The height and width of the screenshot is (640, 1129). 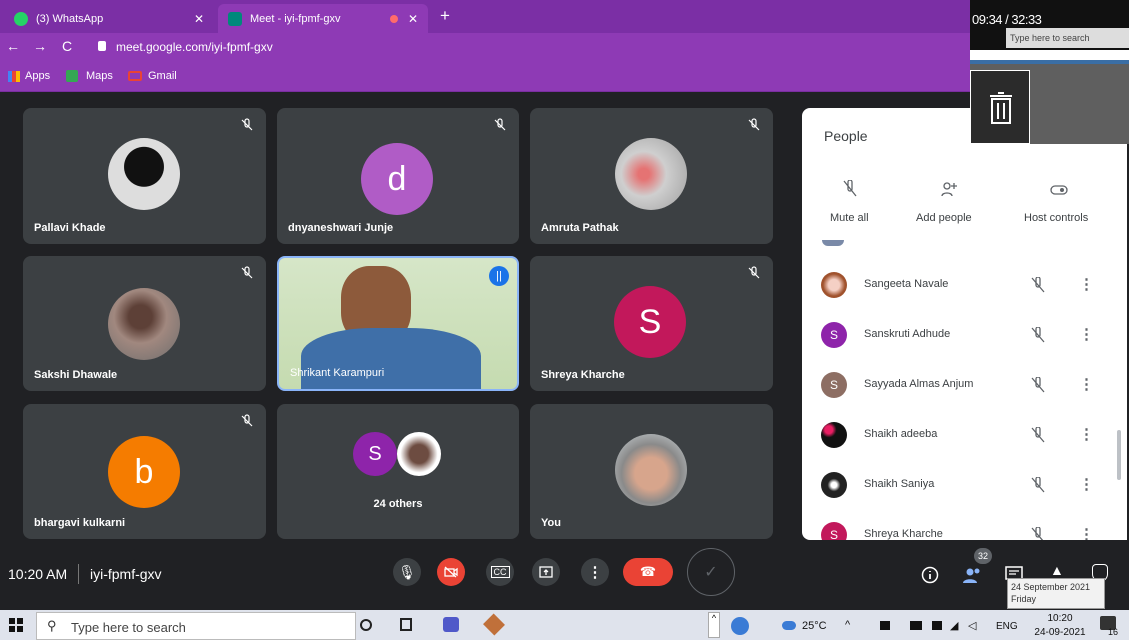 What do you see at coordinates (714, 625) in the screenshot?
I see `show-hidden-icons: ^` at bounding box center [714, 625].